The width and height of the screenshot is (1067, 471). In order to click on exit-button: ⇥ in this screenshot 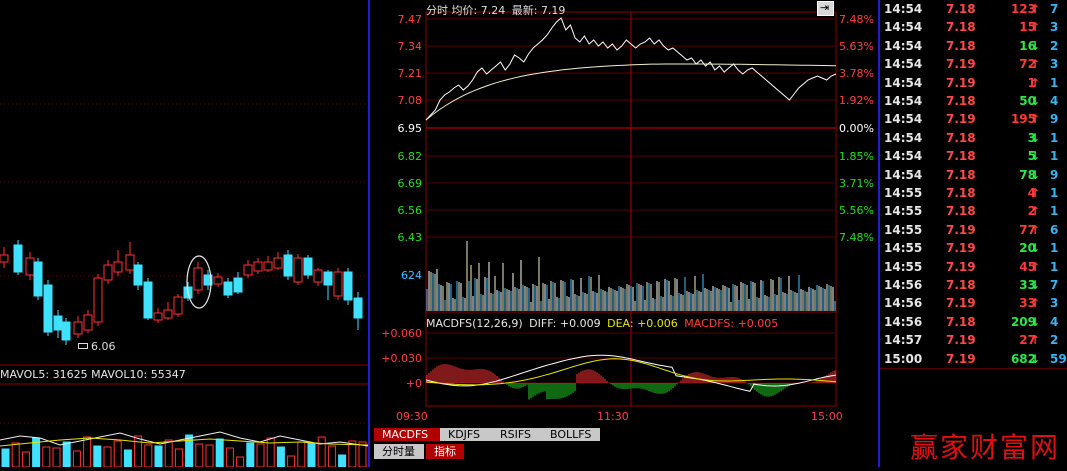, I will do `click(825, 8)`.